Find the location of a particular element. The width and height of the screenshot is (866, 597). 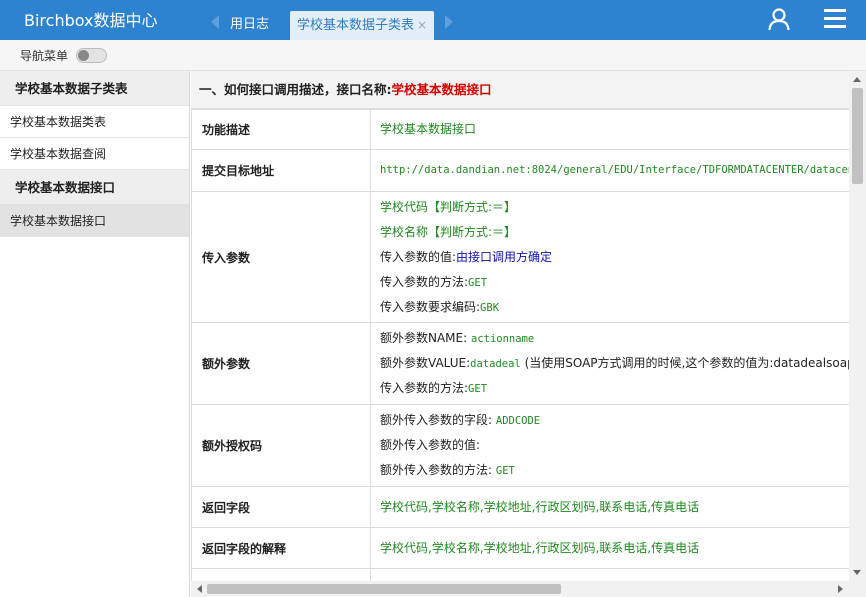

row-label: 传入参数 is located at coordinates (281, 257).